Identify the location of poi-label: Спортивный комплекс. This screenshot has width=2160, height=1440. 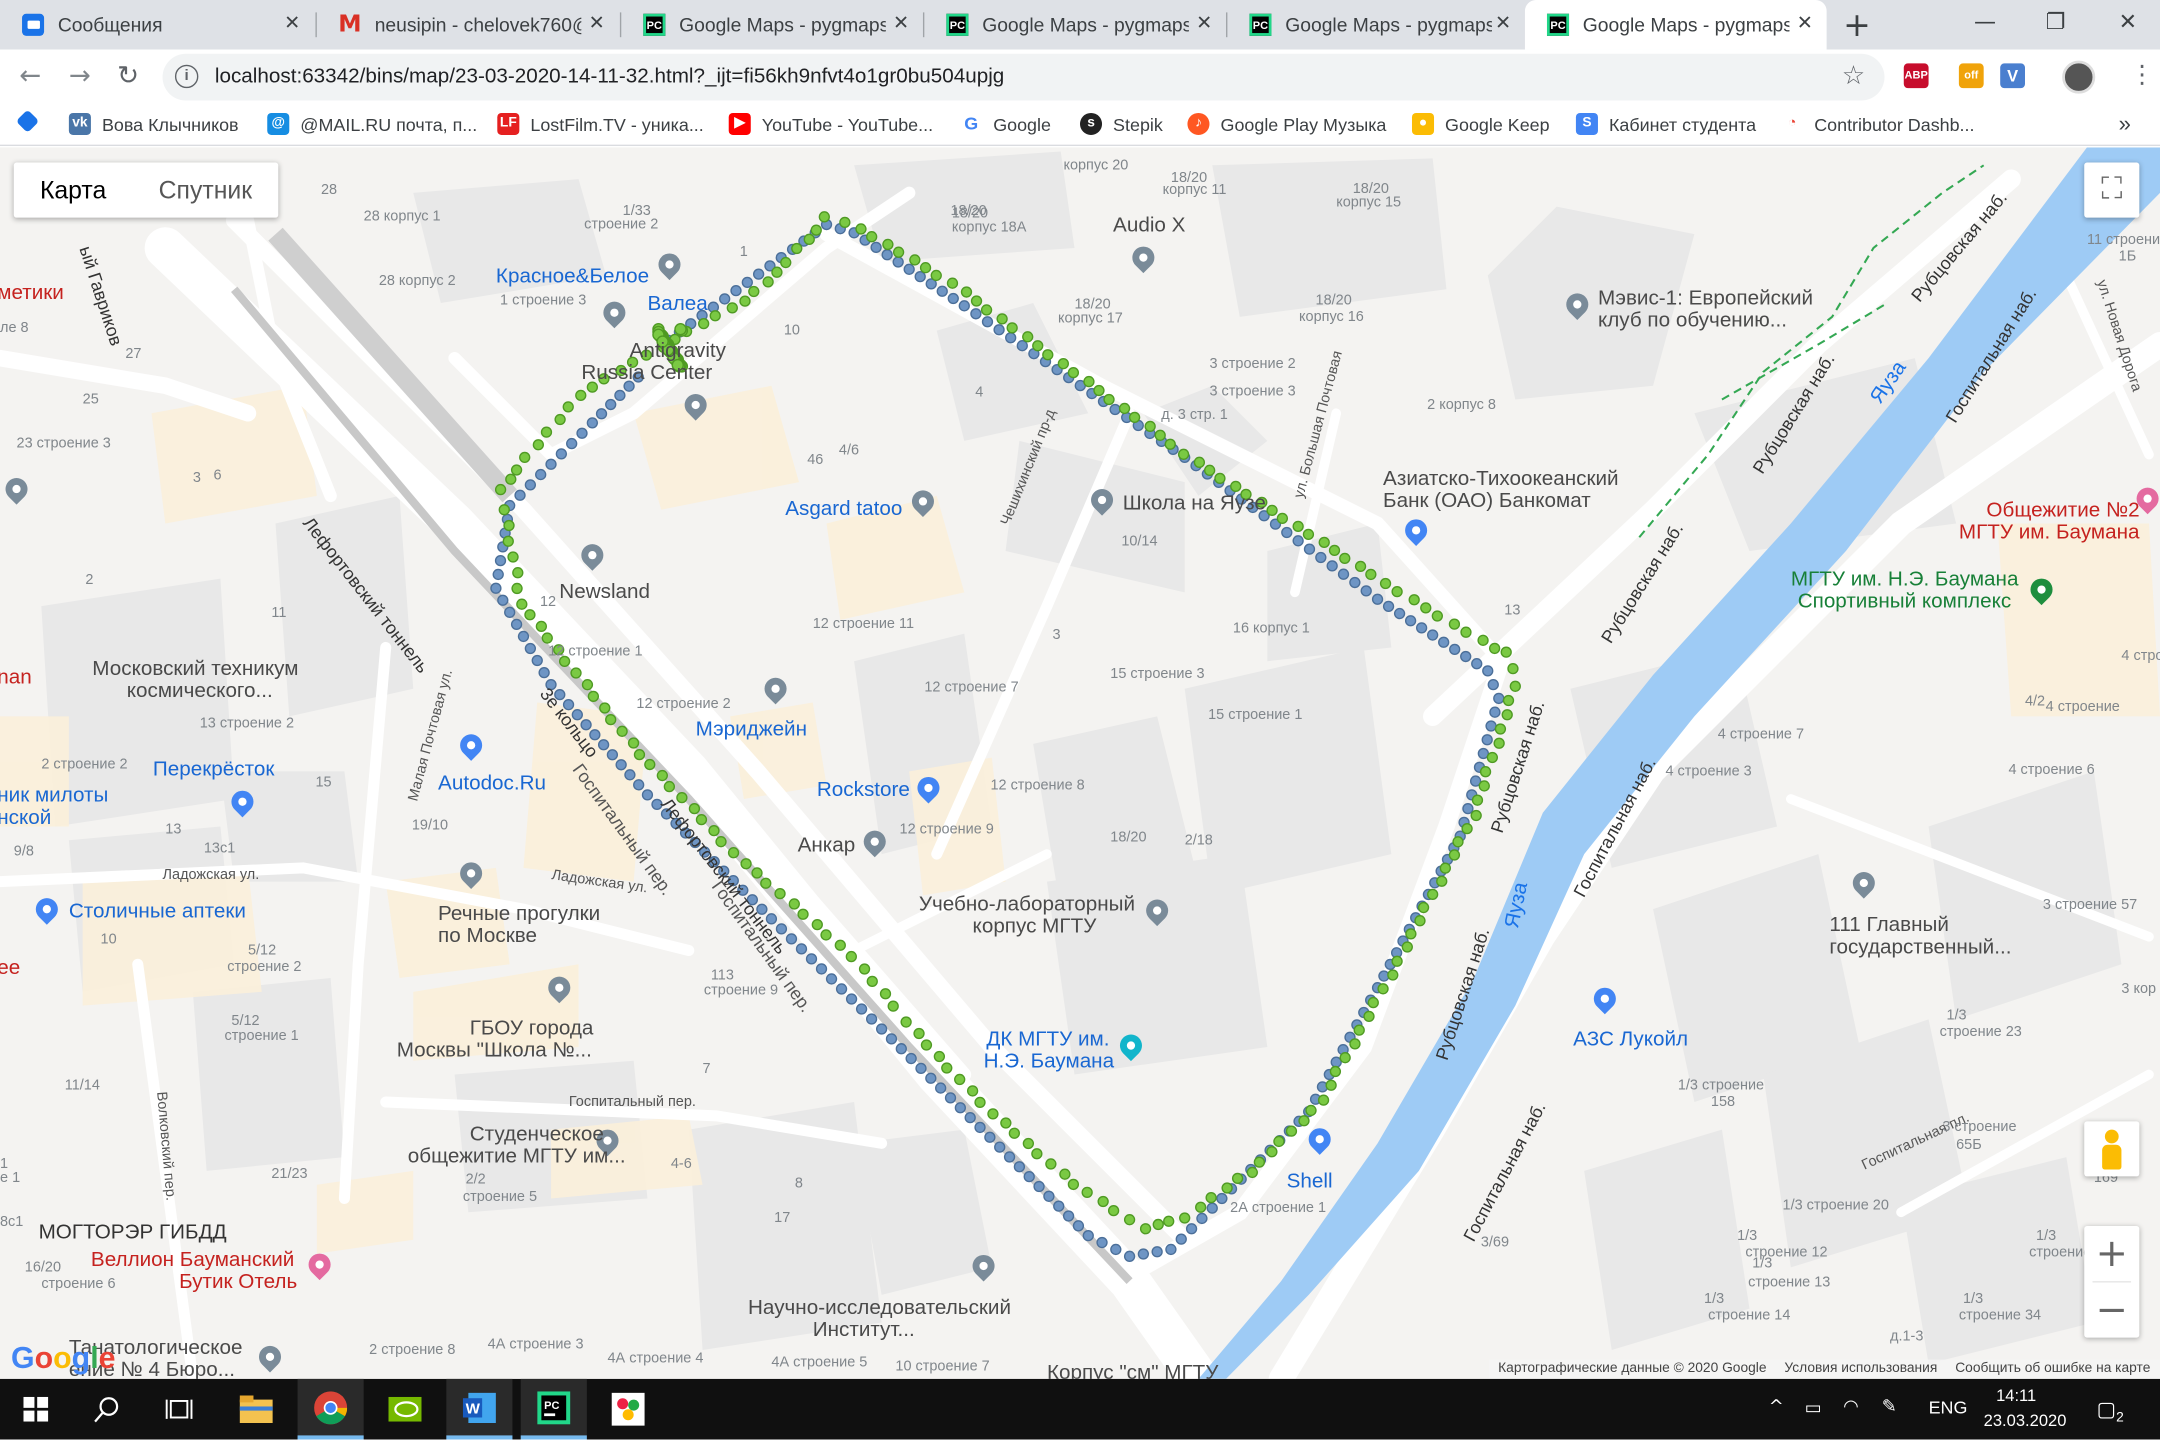
(1904, 602).